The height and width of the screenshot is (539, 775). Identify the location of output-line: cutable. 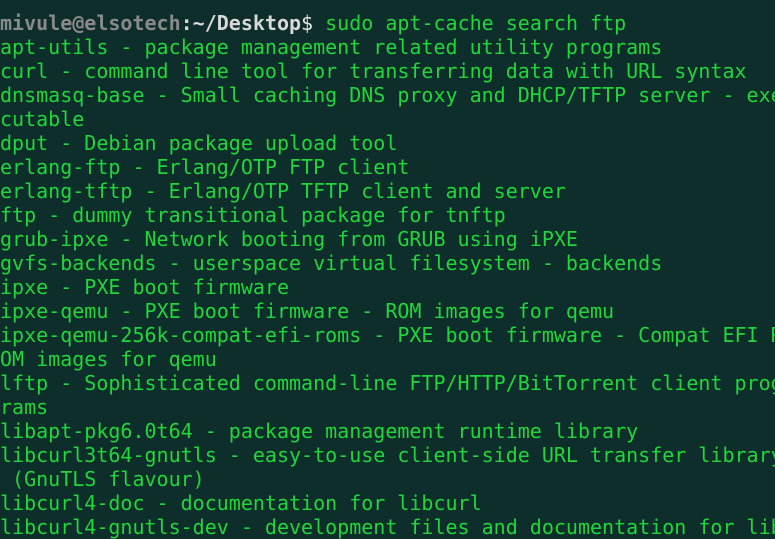
(42, 119).